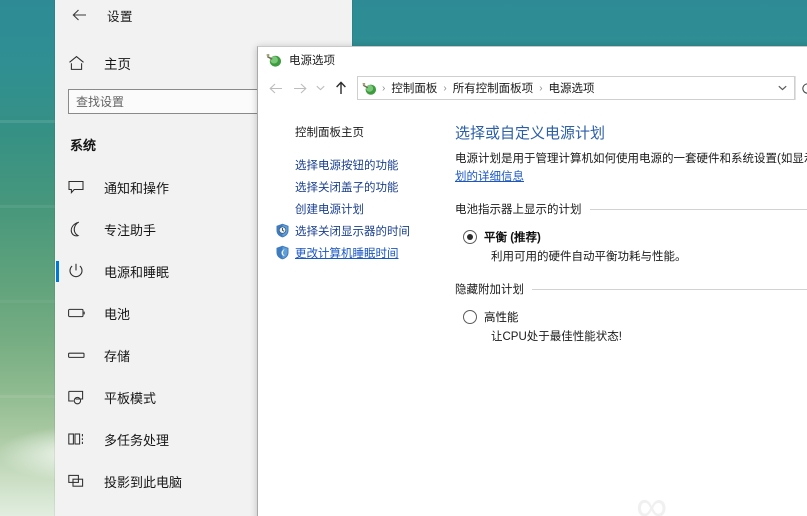  Describe the element at coordinates (653, 499) in the screenshot. I see `background-watermark: ∞` at that location.